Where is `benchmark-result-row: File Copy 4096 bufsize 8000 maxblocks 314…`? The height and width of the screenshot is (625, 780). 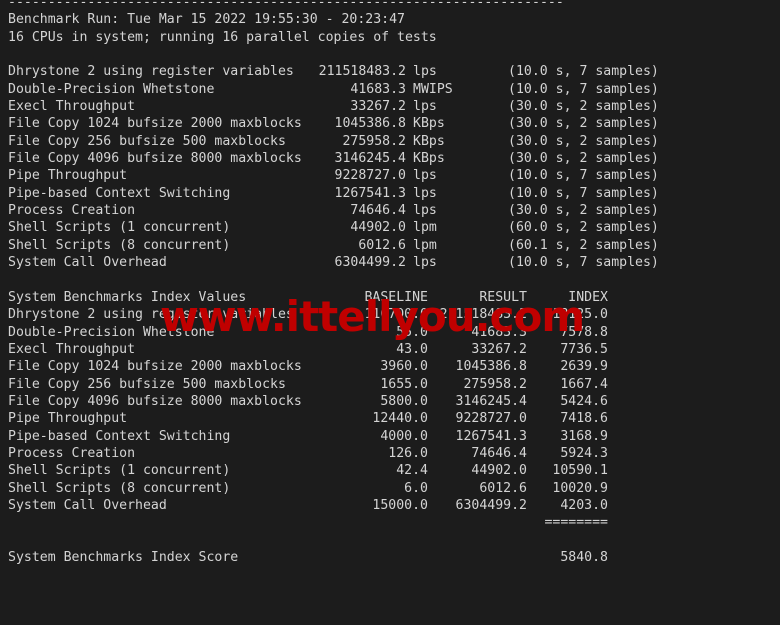 benchmark-result-row: File Copy 4096 bufsize 8000 maxblocks 314… is located at coordinates (390, 158).